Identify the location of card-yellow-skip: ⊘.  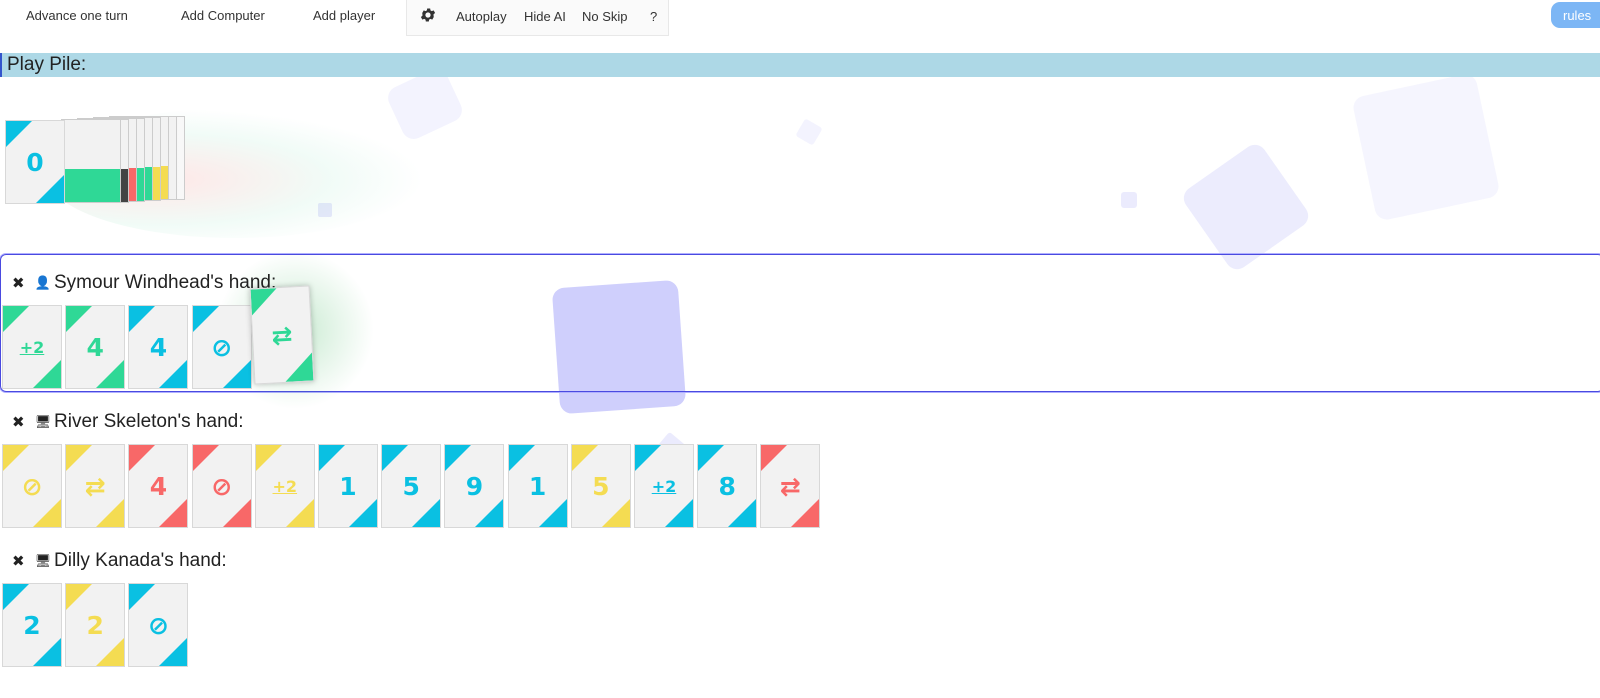
(32, 486).